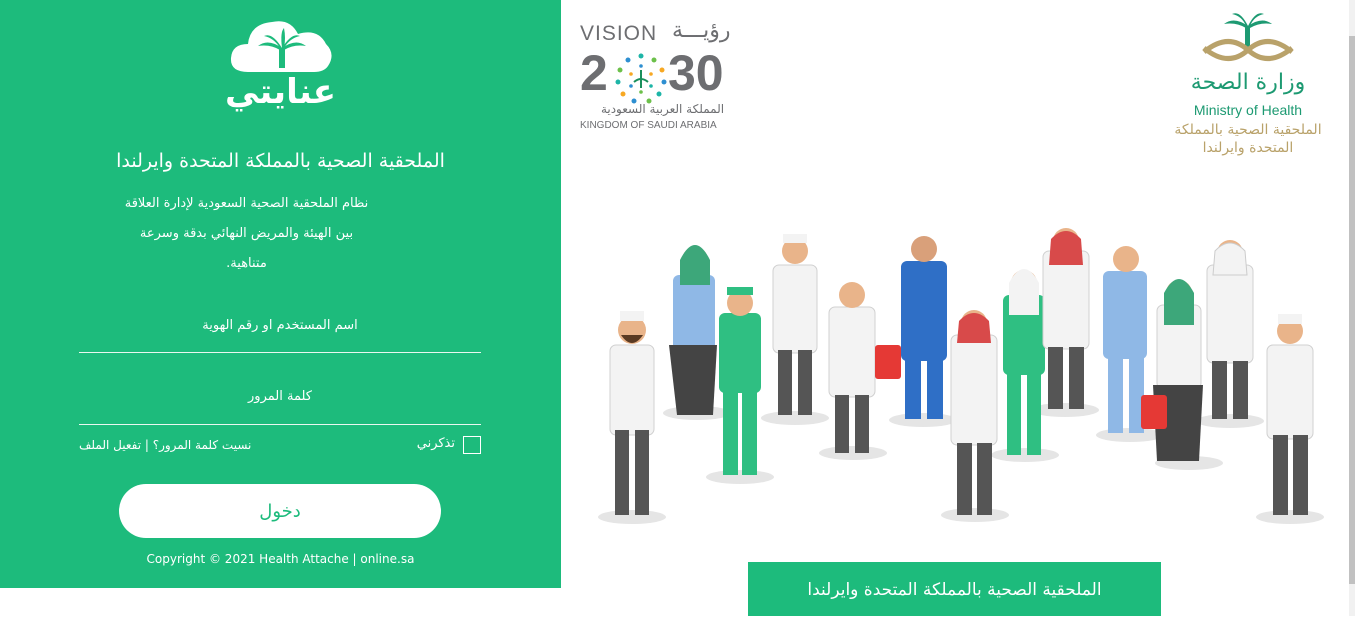 This screenshot has height=618, width=1355. I want to click on vision-year-right: 30, so click(696, 73).